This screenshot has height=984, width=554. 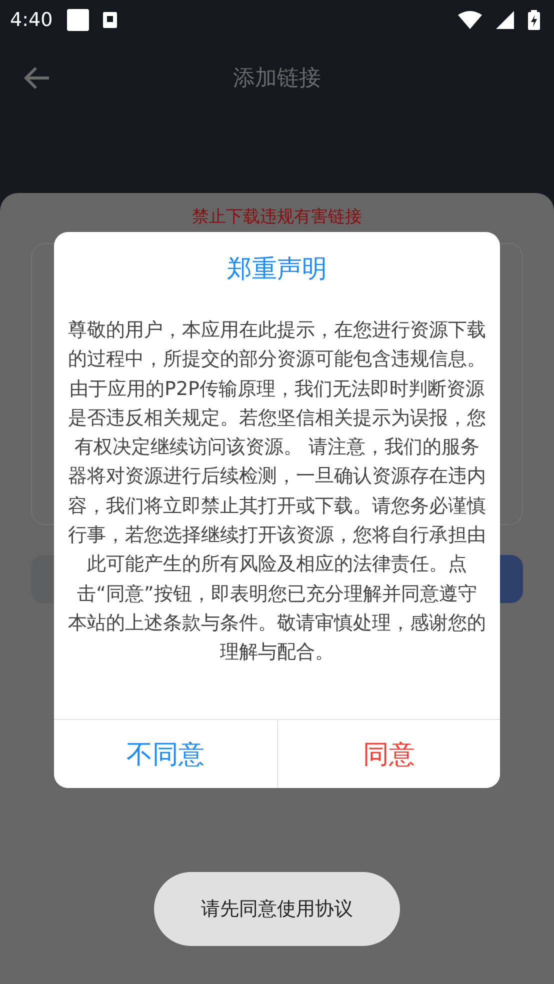 What do you see at coordinates (277, 269) in the screenshot?
I see `dialog-title: 郑重声明` at bounding box center [277, 269].